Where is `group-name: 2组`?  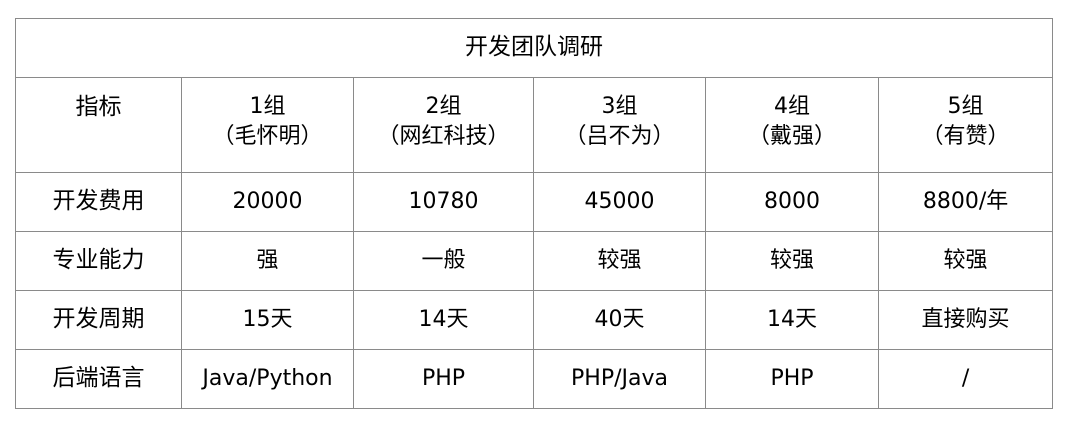 group-name: 2组 is located at coordinates (443, 106).